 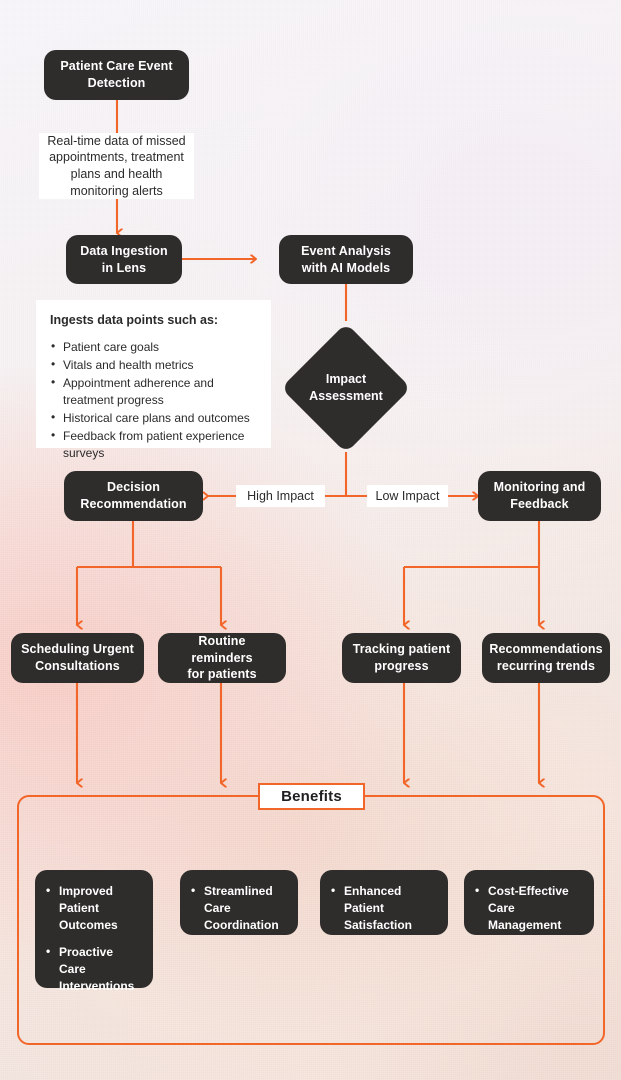 I want to click on benefit-card: Enhanced Patient Satisfaction, so click(x=384, y=902).